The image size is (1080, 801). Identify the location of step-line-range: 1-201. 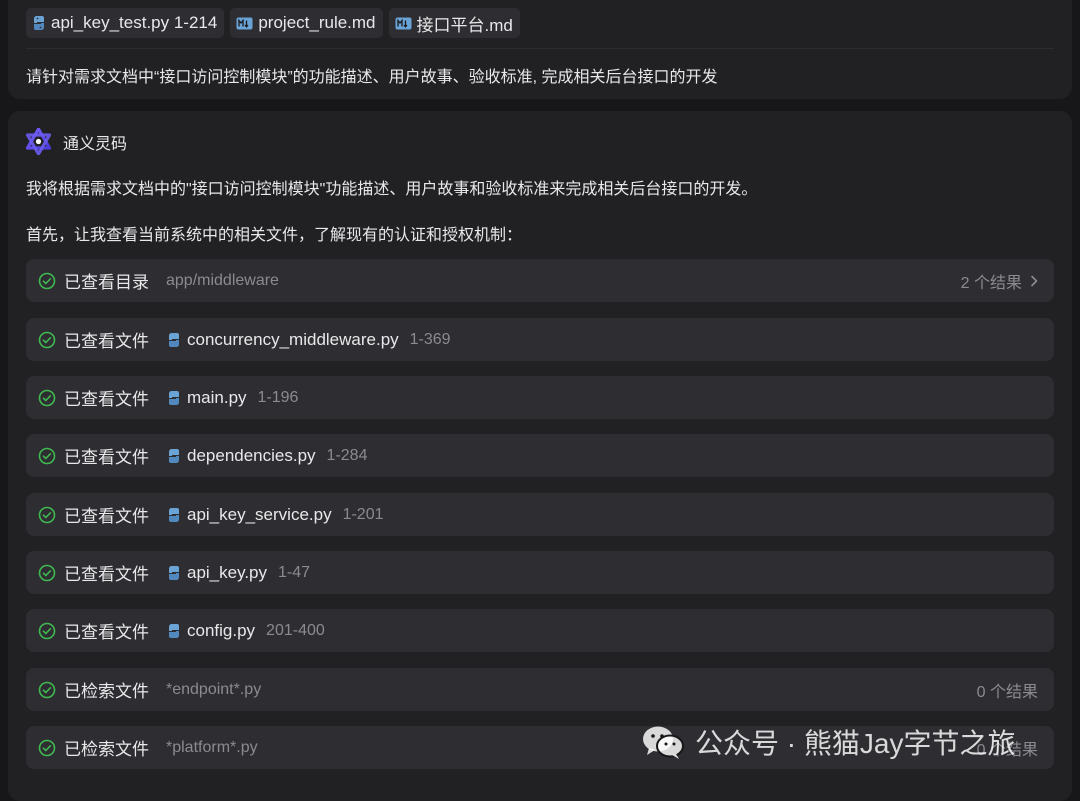
(363, 514).